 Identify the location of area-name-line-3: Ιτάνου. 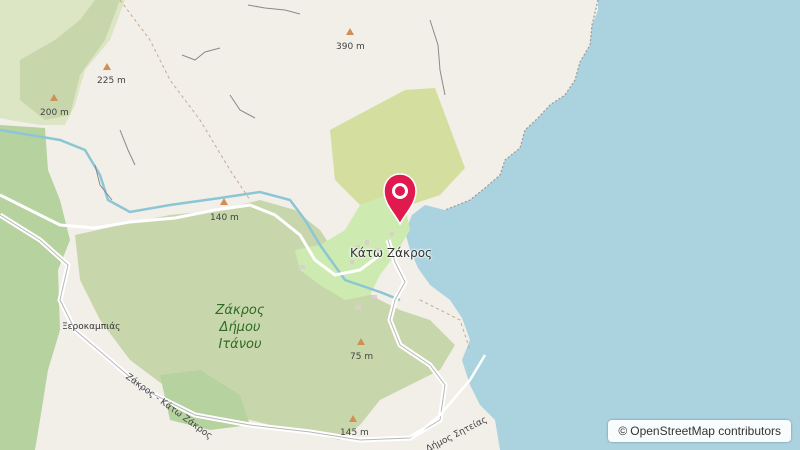
(240, 344).